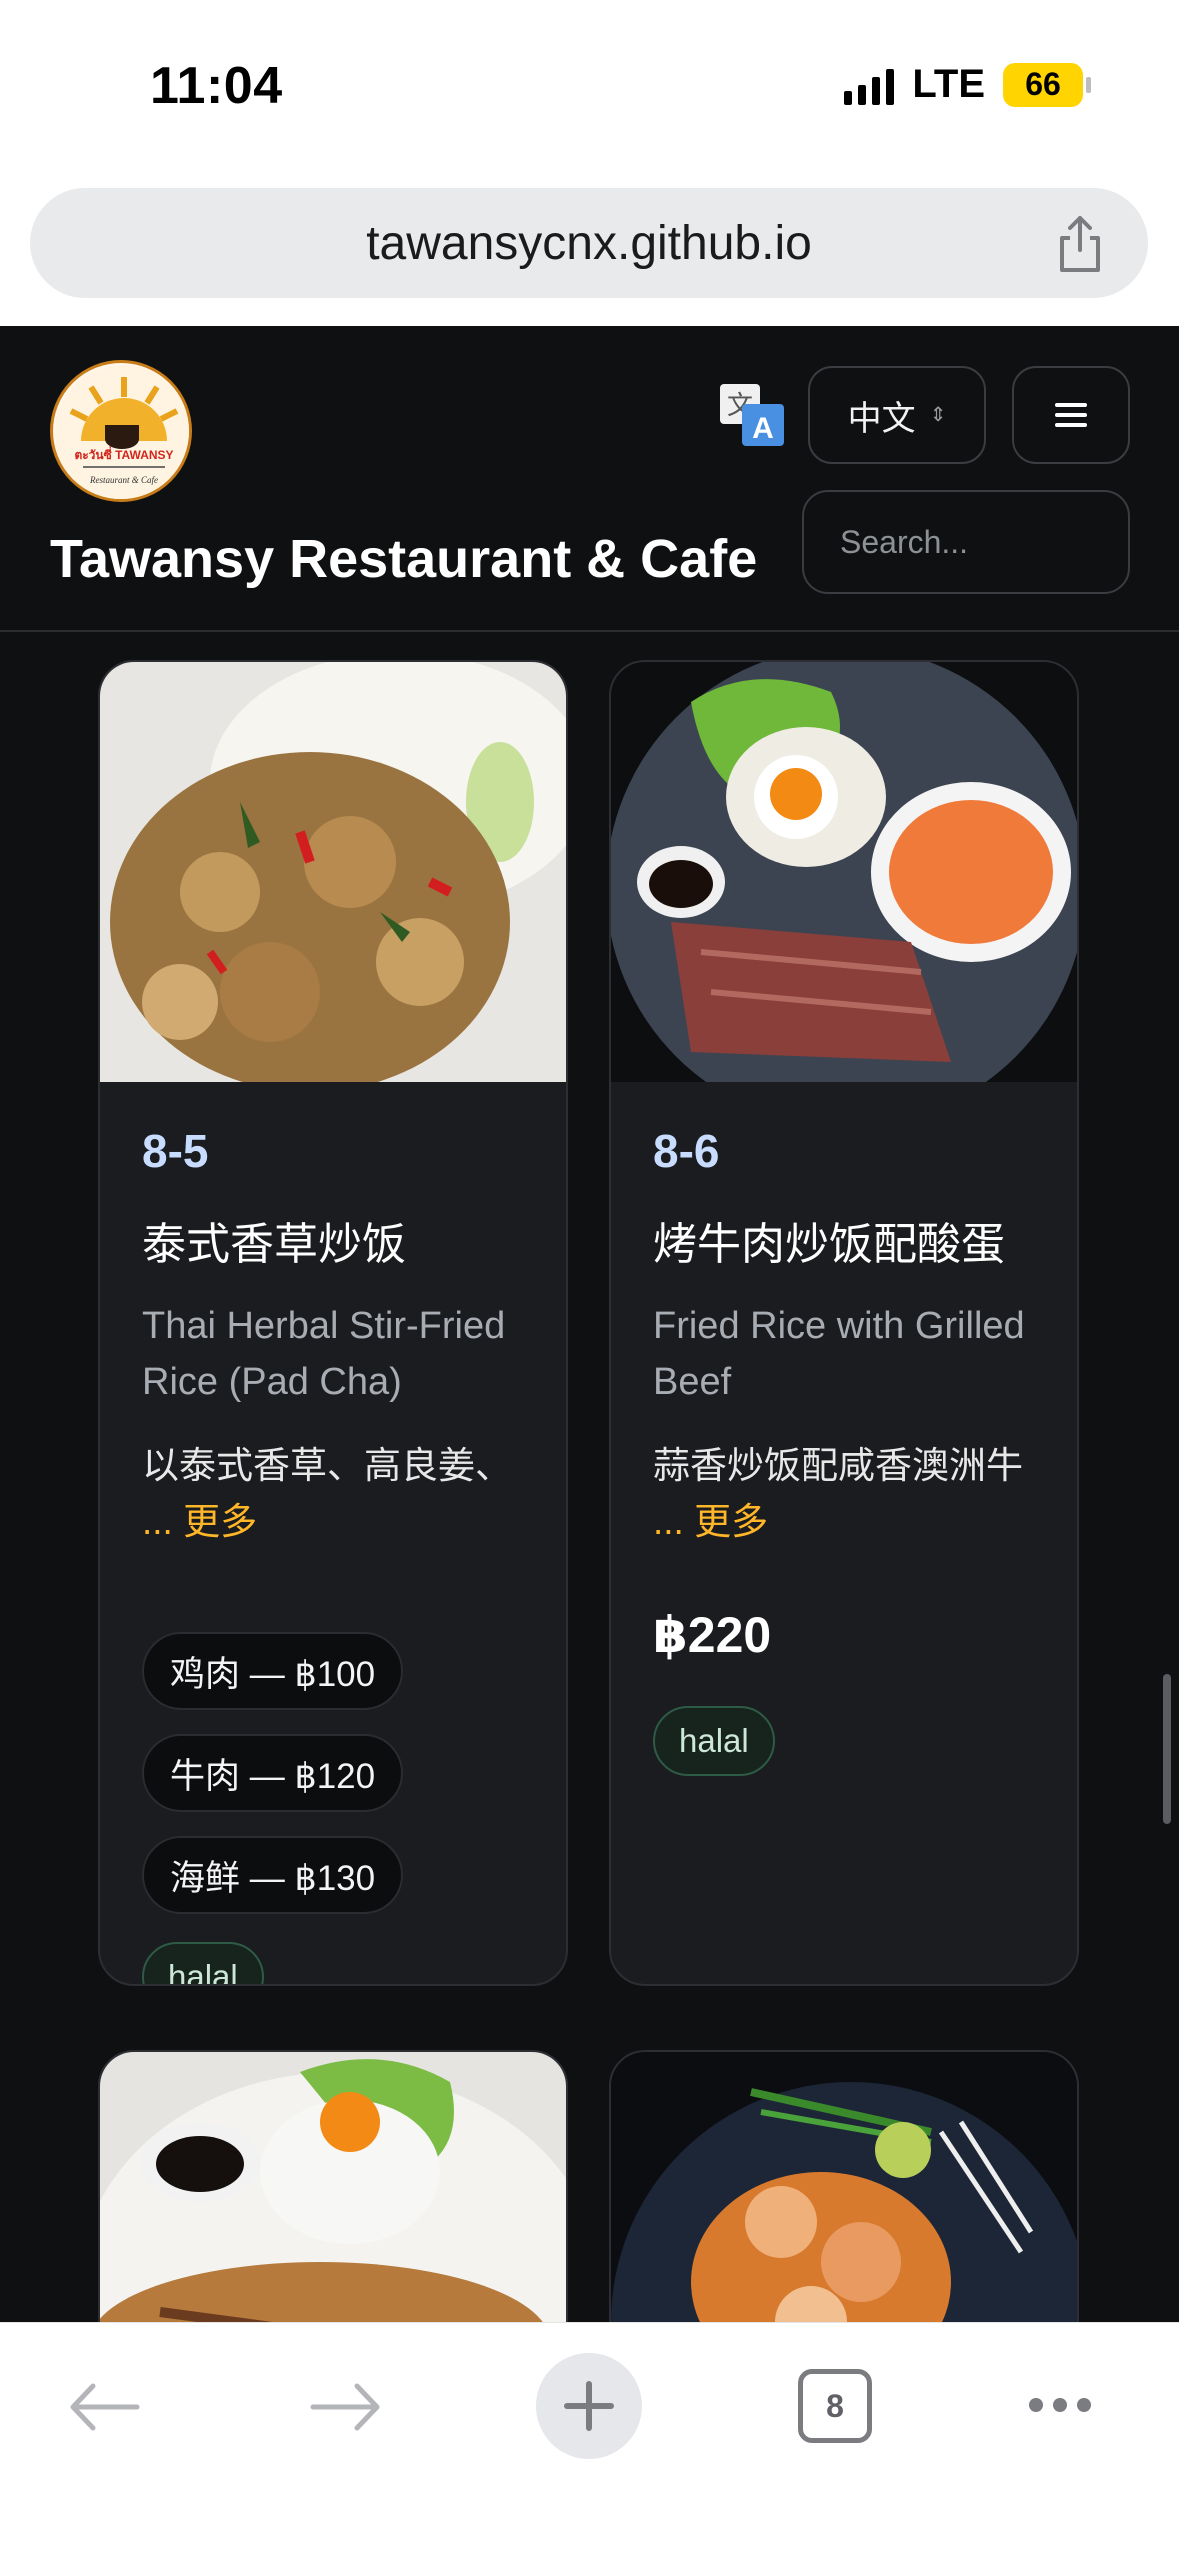 The height and width of the screenshot is (2556, 1179). I want to click on sun-logo-icon: ตะวันซี่ TAWANSY Restaurant & Cafe, so click(122, 432).